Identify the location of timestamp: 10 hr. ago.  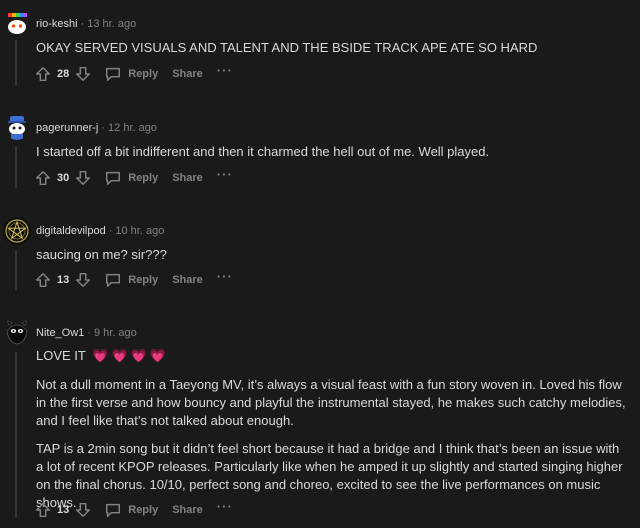
(139, 231).